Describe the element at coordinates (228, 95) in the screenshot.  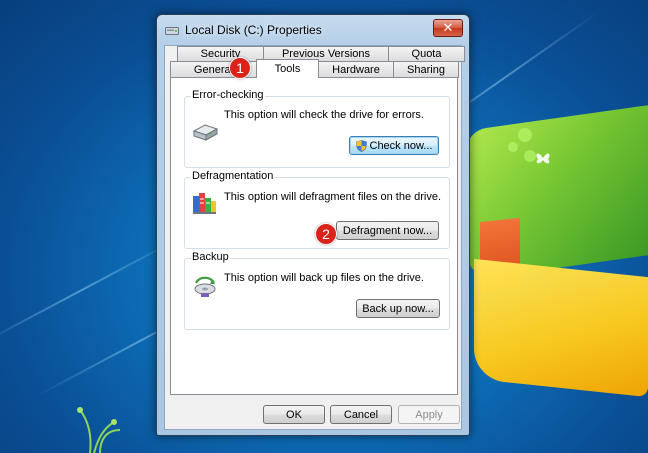
I see `error-checking-label: Error-checking` at that location.